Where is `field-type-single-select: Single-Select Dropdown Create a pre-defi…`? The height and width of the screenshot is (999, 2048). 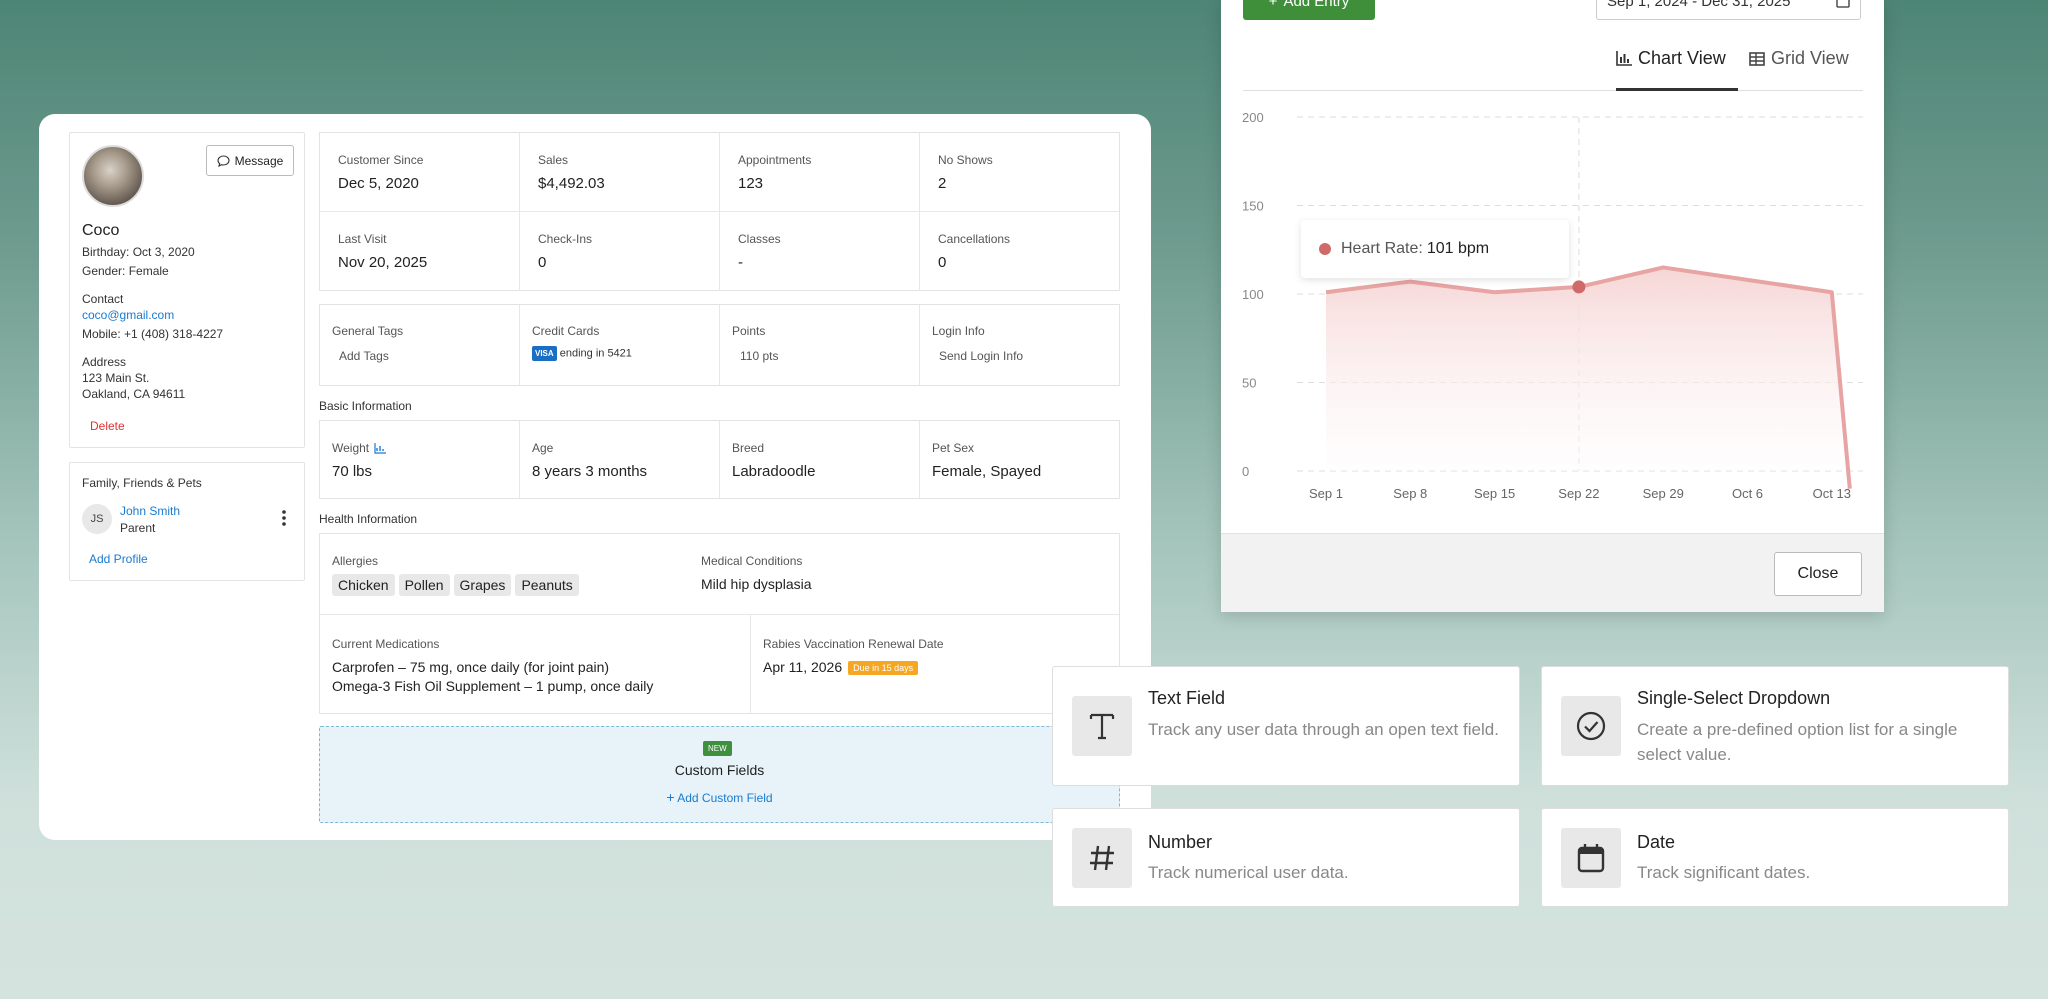 field-type-single-select: Single-Select Dropdown Create a pre-defi… is located at coordinates (1775, 726).